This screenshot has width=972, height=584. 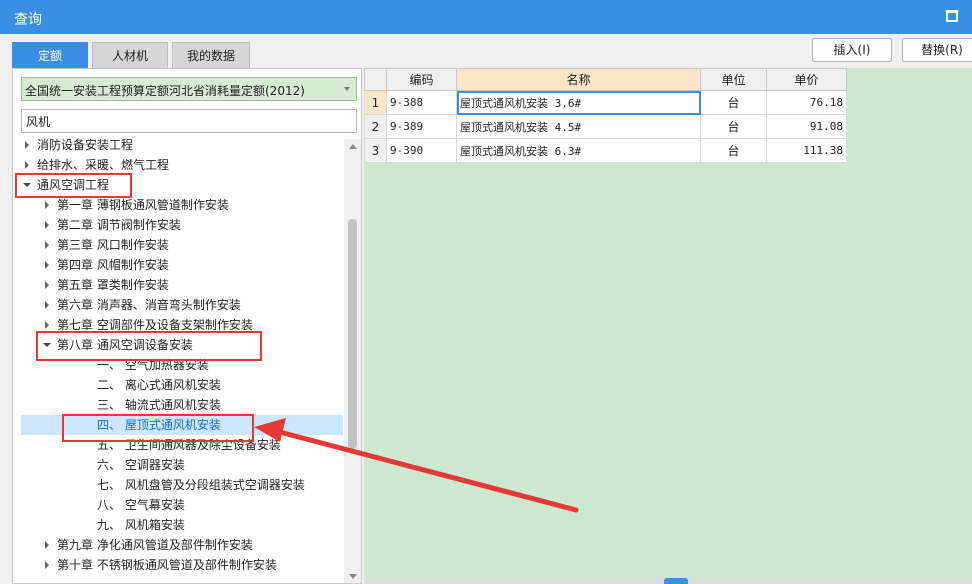 I want to click on cell-code: 9-389, so click(x=421, y=126).